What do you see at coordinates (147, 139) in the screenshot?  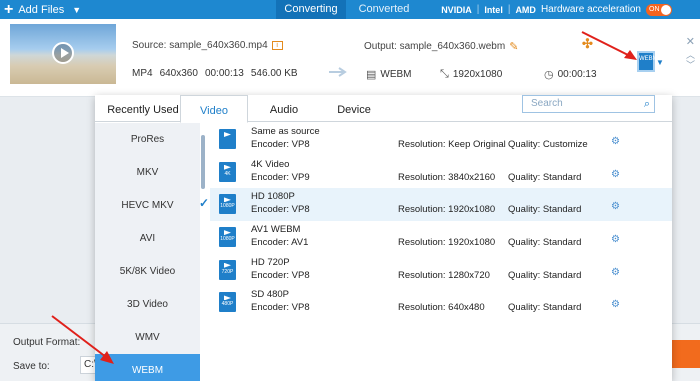 I see `category-prores: ProRes` at bounding box center [147, 139].